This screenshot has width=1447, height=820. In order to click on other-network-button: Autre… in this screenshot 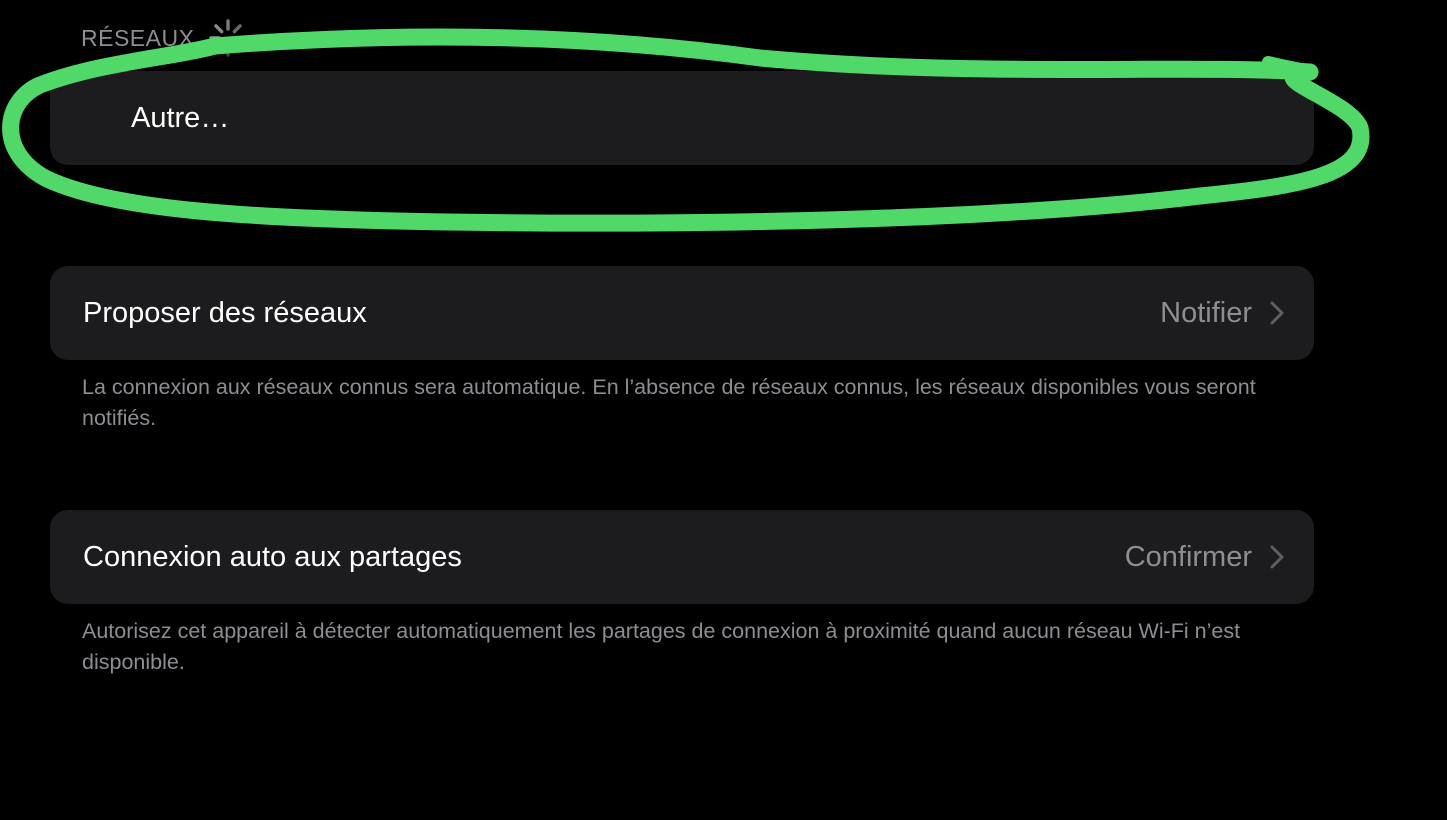, I will do `click(682, 118)`.